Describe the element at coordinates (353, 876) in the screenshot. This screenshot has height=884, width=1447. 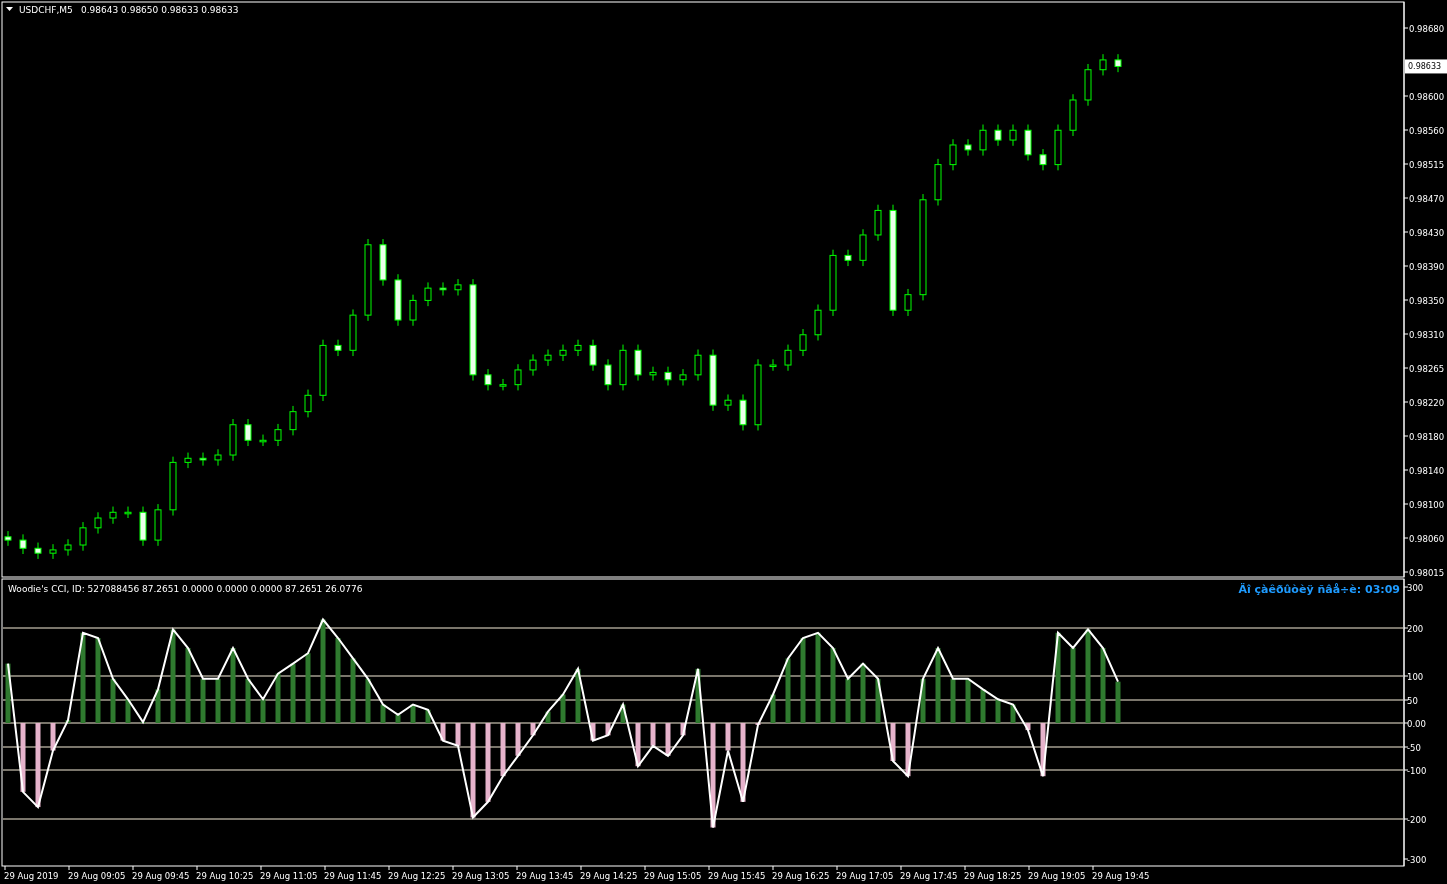
I see `time-label: 29 Aug 11:45` at that location.